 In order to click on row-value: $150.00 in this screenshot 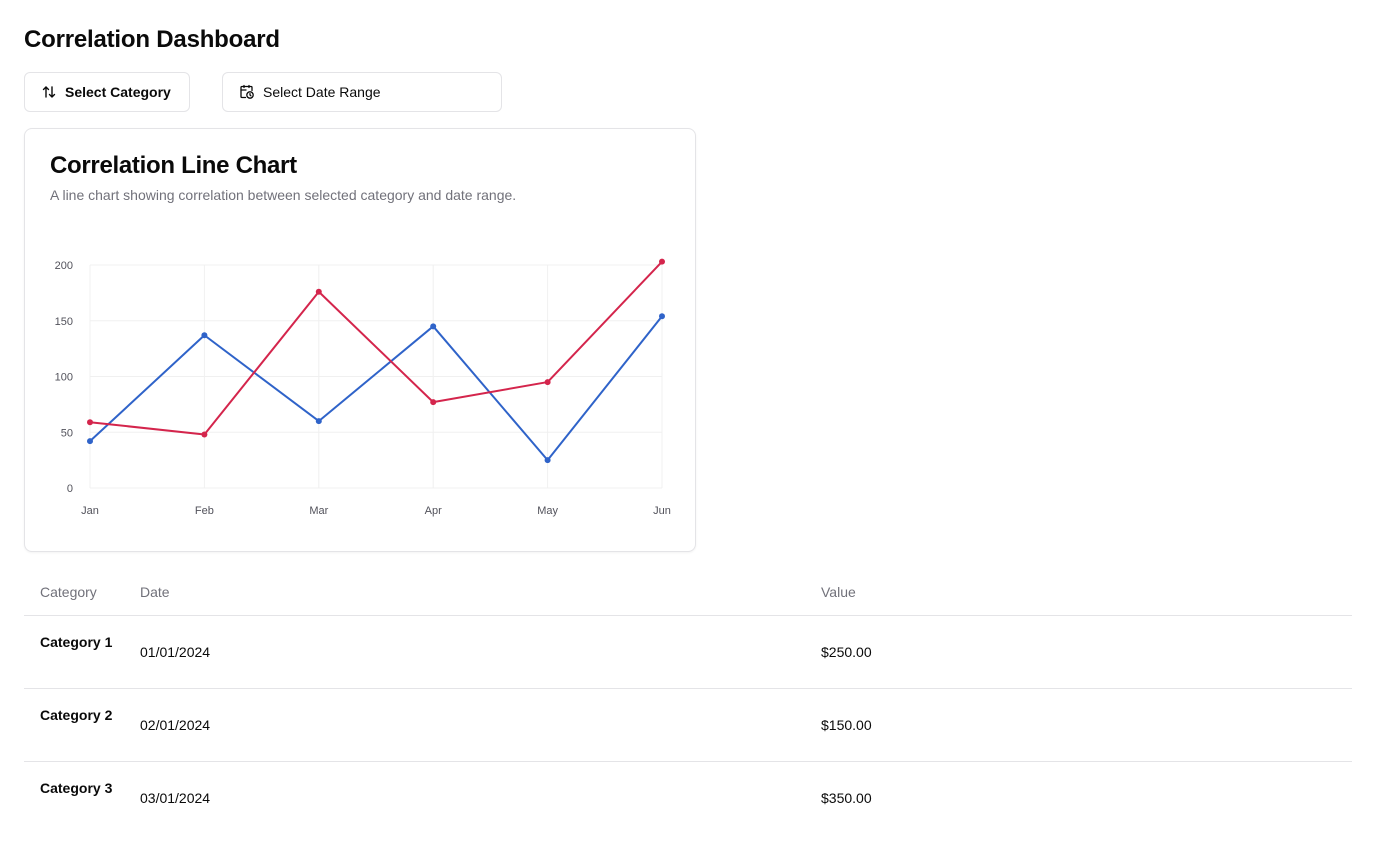, I will do `click(846, 725)`.